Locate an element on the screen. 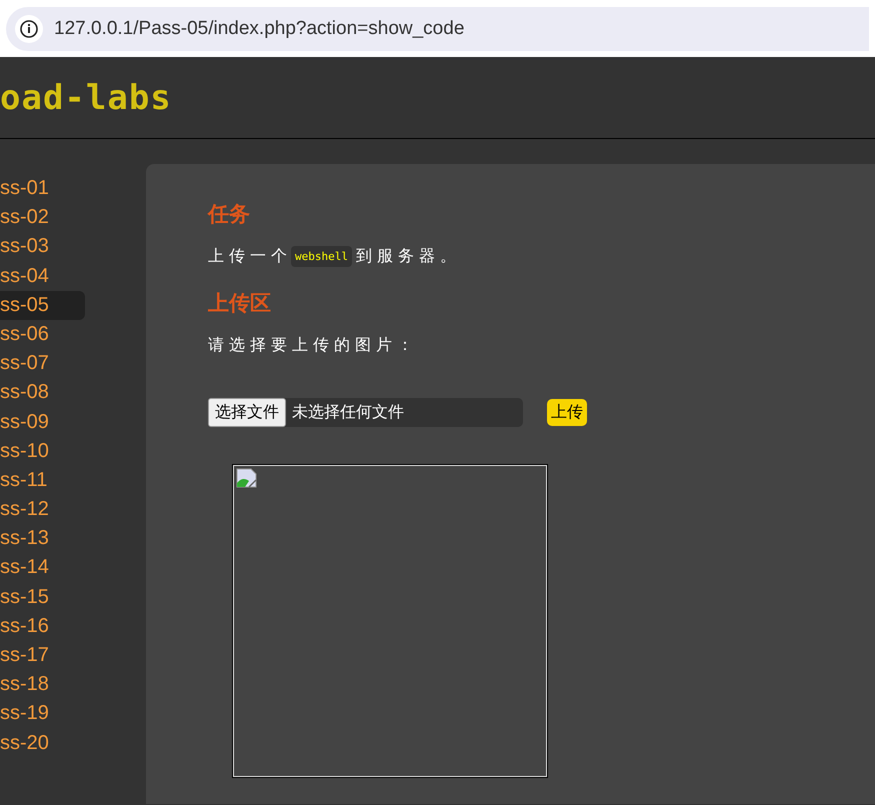  upload-button: 上传 is located at coordinates (567, 412).